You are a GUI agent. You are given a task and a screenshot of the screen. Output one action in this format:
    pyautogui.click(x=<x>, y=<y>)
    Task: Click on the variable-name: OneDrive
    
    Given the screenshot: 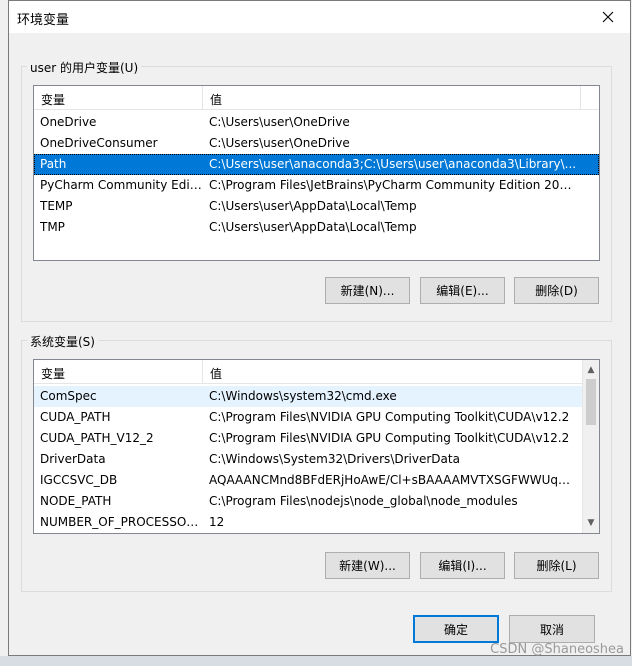 What is the action you would take?
    pyautogui.click(x=68, y=122)
    